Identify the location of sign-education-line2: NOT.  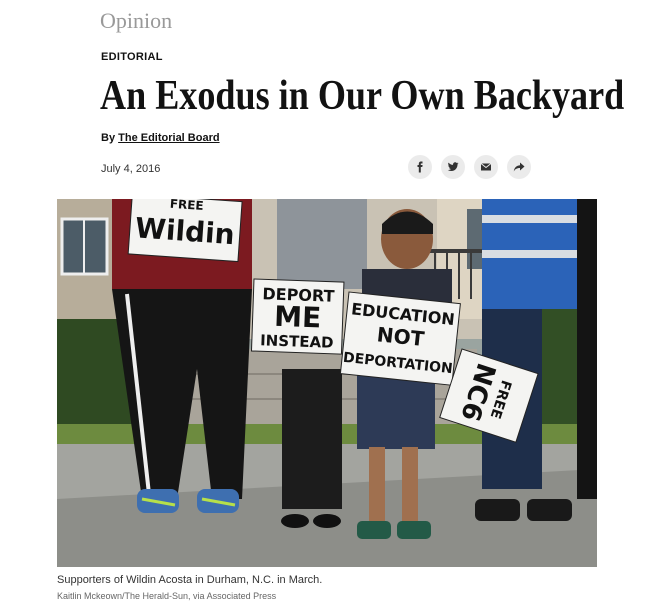
(401, 336).